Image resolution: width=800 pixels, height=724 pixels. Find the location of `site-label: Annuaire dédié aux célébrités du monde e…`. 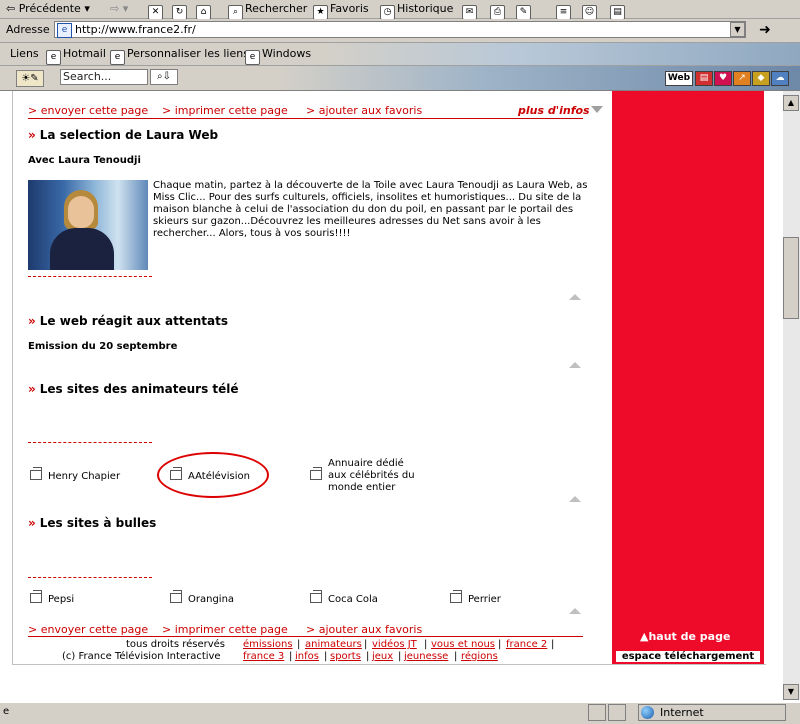

site-label: Annuaire dédié aux célébrités du monde e… is located at coordinates (371, 475).